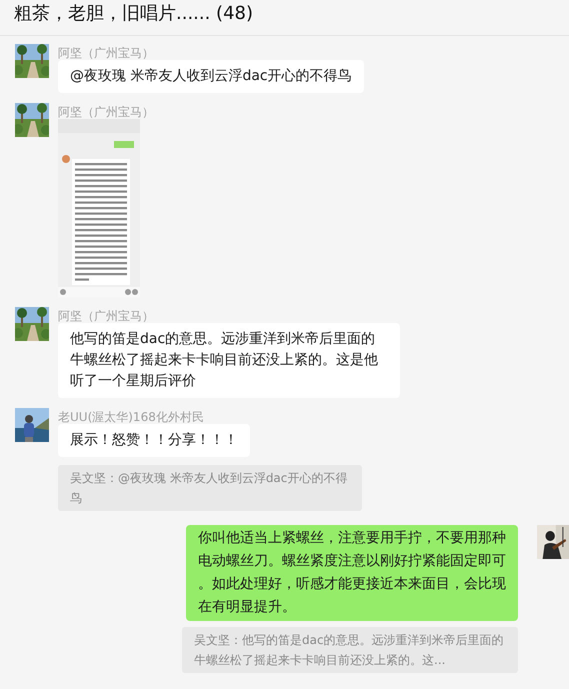  What do you see at coordinates (229, 360) in the screenshot?
I see `message-bubble: 他写的笛是dac的意思。远涉重洋到米帝后里面的牛螺丝松了摇起来卡卡响目前还没上紧的。这是他听了一个星期后评价` at bounding box center [229, 360].